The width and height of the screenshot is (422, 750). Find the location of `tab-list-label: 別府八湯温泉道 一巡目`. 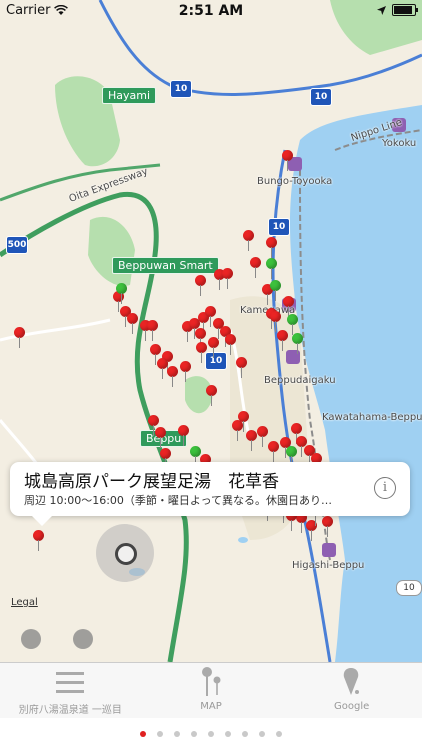

tab-list-label: 別府八湯温泉道 一巡目 is located at coordinates (70, 710).